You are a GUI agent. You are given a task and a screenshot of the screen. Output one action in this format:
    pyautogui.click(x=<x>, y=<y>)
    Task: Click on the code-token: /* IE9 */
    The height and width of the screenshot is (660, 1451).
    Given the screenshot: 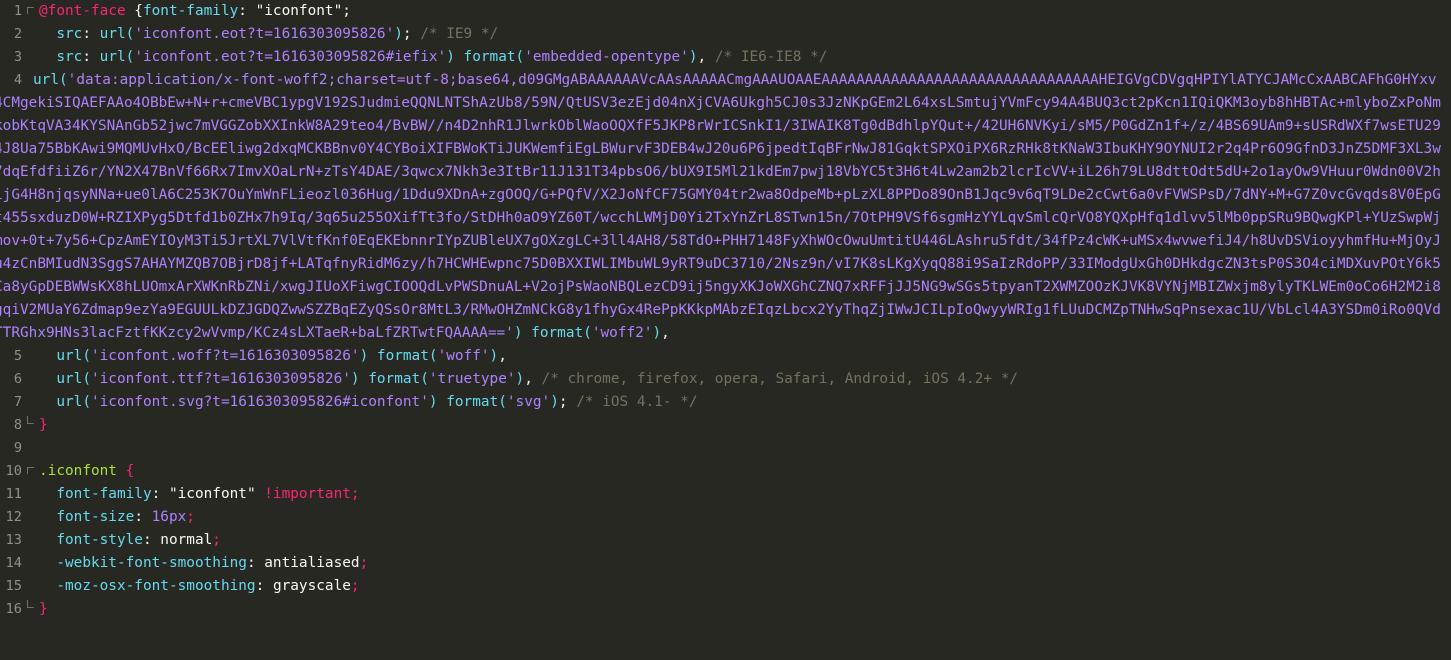 What is the action you would take?
    pyautogui.click(x=459, y=34)
    